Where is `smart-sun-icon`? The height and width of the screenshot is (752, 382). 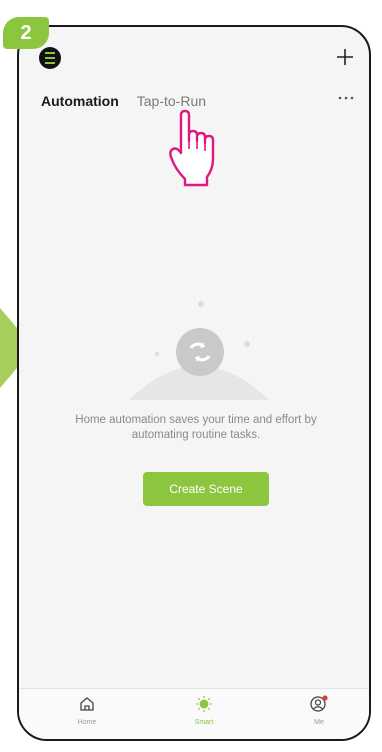 smart-sun-icon is located at coordinates (204, 704).